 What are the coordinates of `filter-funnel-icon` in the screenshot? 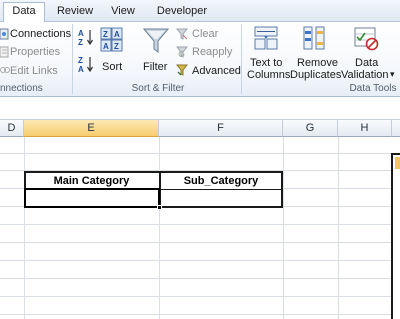 It's located at (156, 40).